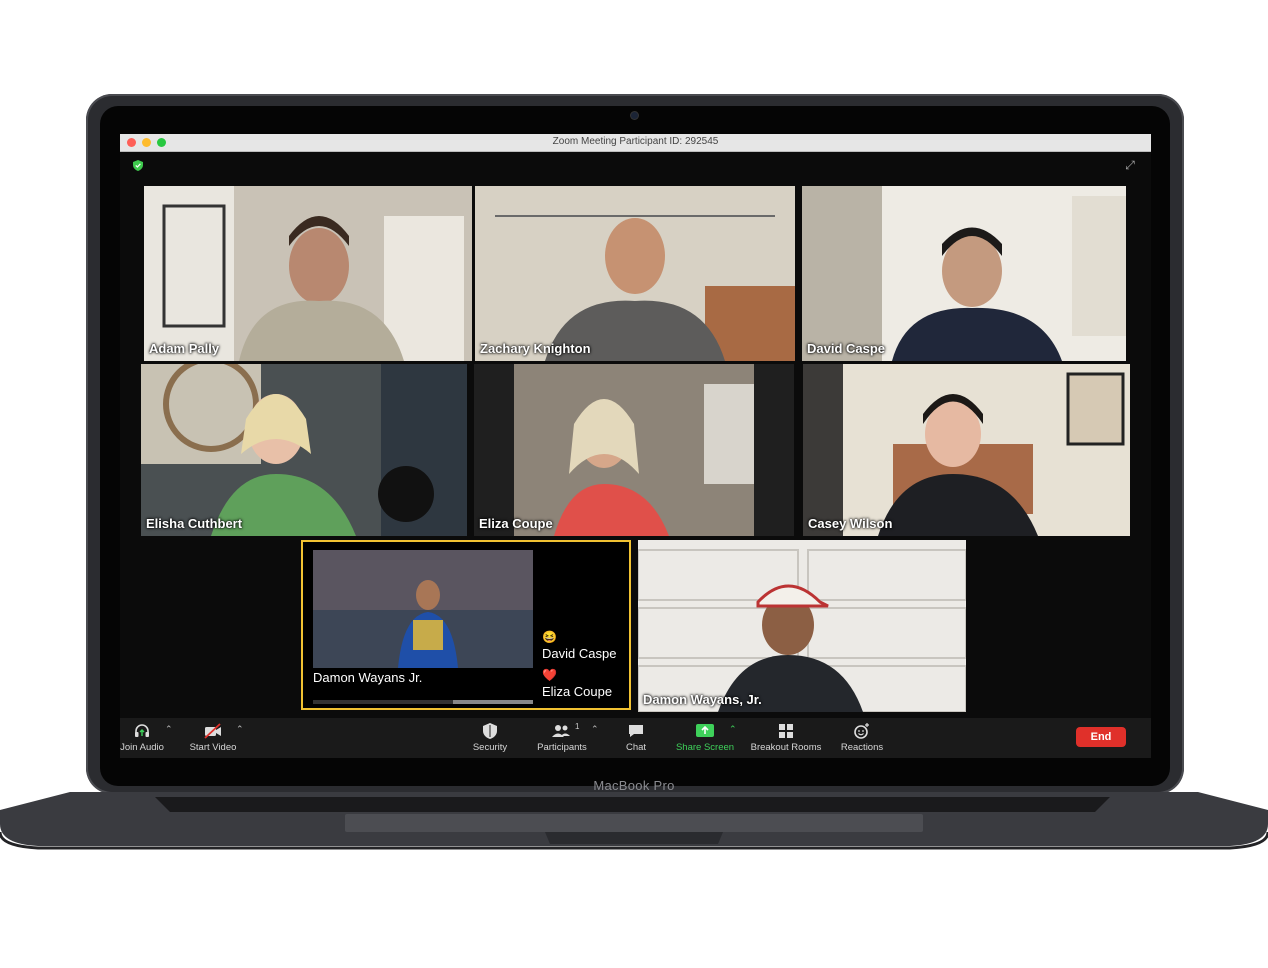  I want to click on shared-video-caption: Damon Wayans Jr., so click(368, 677).